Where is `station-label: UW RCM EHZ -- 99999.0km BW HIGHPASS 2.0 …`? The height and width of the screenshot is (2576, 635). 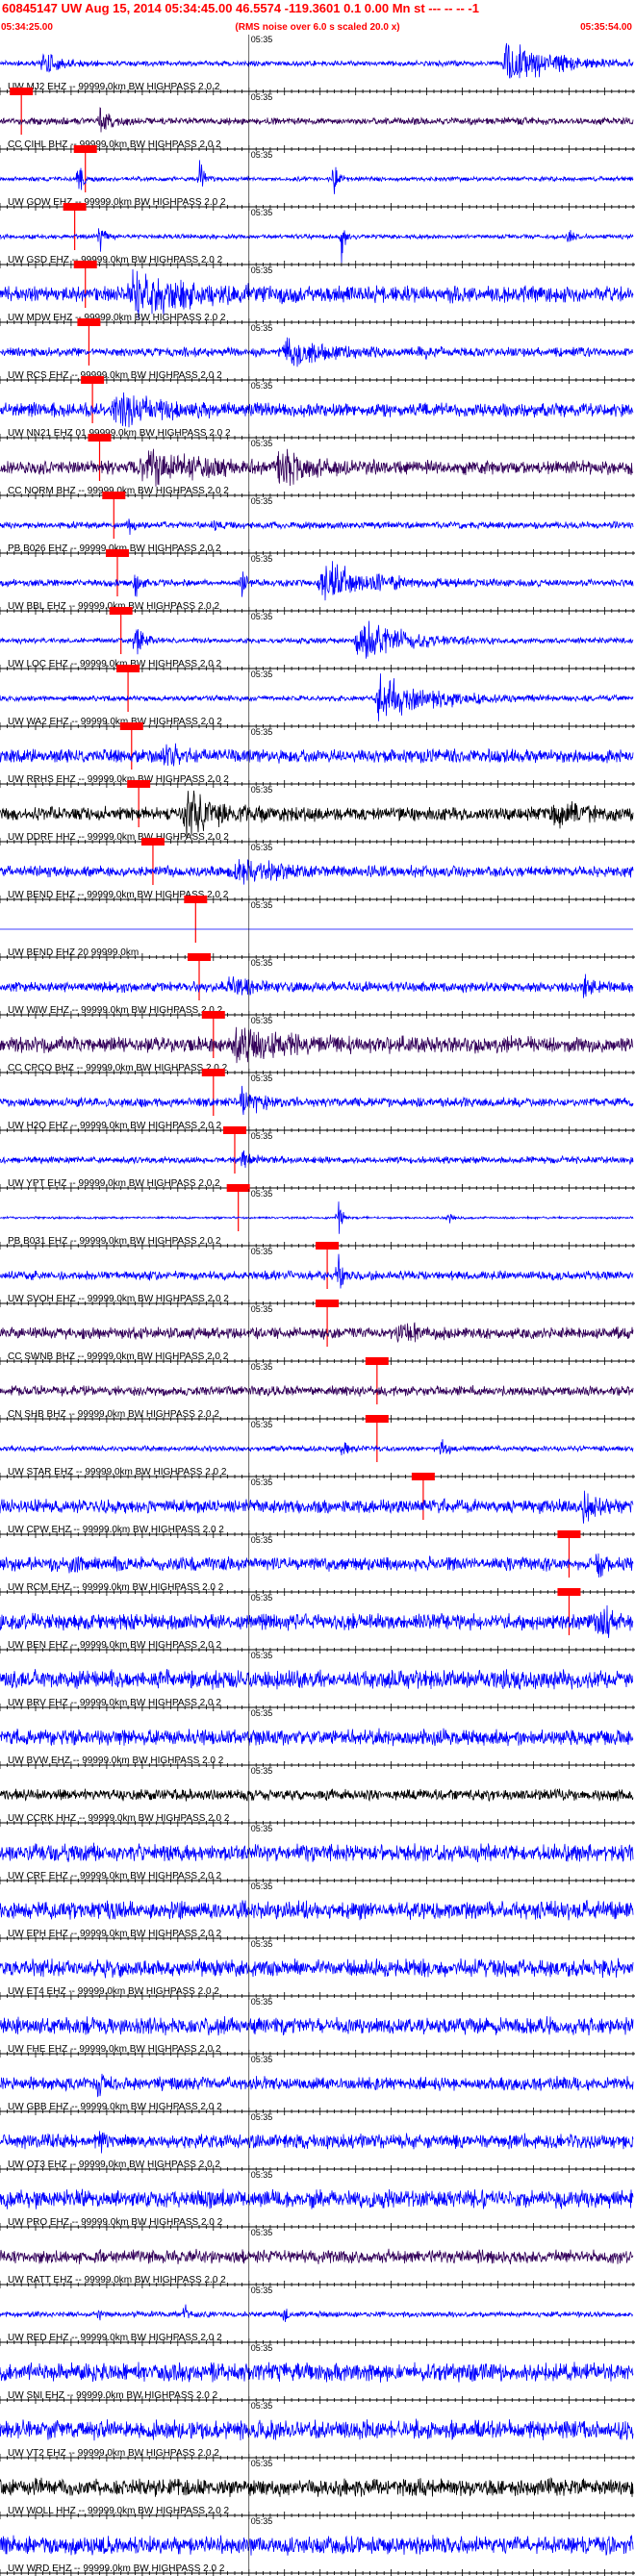
station-label: UW RCM EHZ -- 99999.0km BW HIGHPASS 2.0 … is located at coordinates (116, 1587).